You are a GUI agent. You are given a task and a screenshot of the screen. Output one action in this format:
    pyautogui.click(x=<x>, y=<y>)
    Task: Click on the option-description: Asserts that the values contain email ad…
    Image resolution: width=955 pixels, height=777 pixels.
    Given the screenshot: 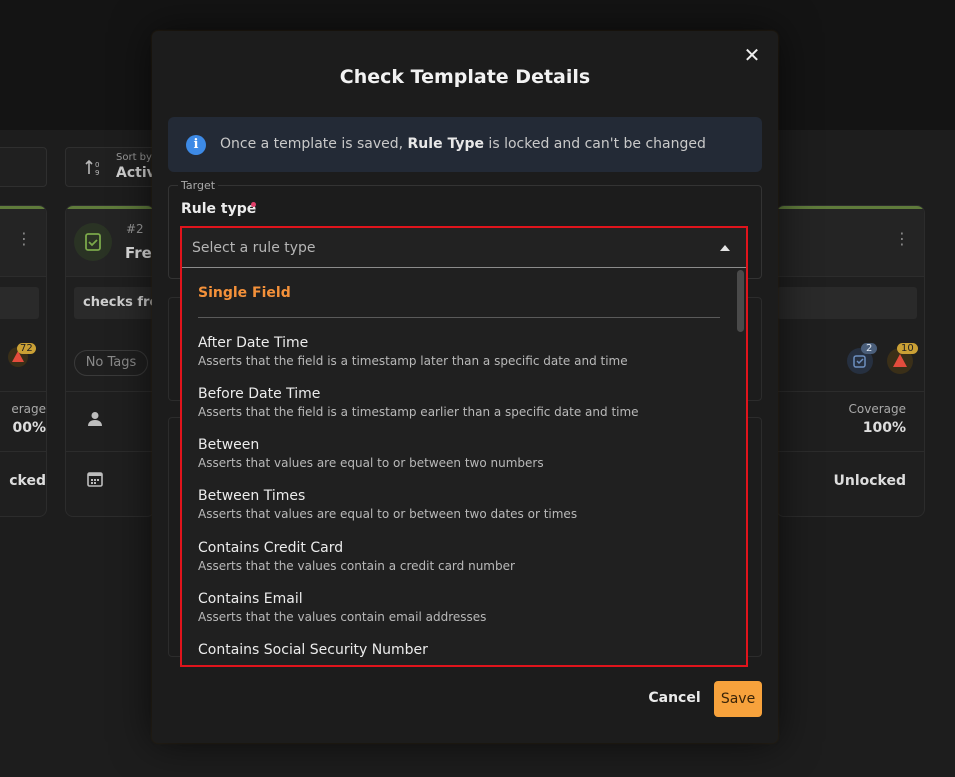 What is the action you would take?
    pyautogui.click(x=342, y=617)
    